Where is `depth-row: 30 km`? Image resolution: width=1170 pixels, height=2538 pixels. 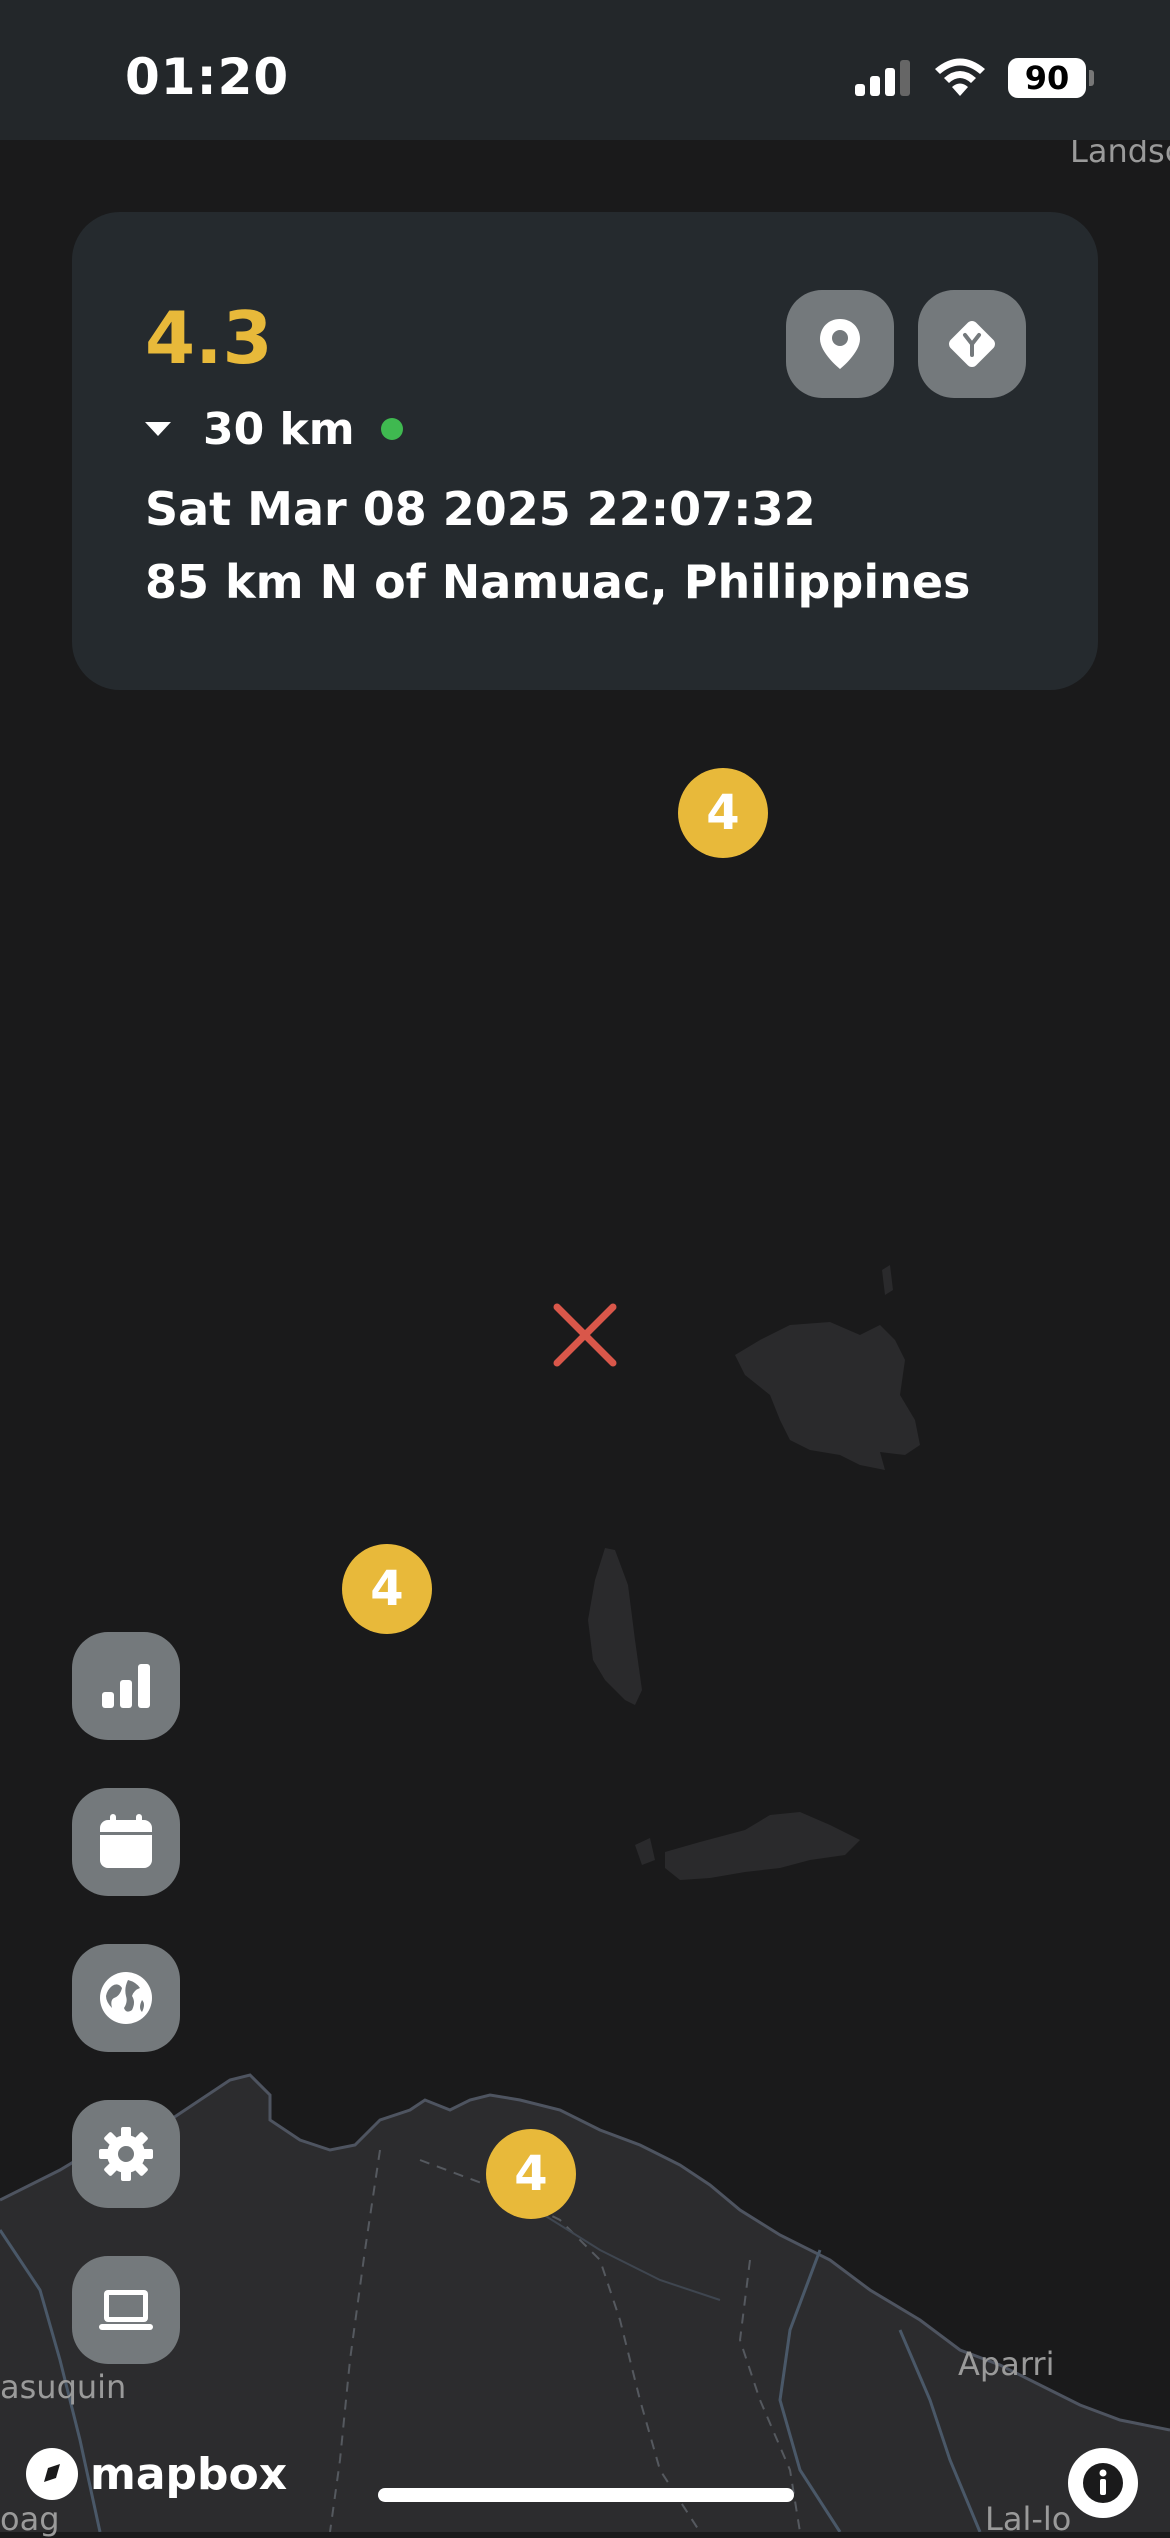
depth-row: 30 km is located at coordinates (274, 429).